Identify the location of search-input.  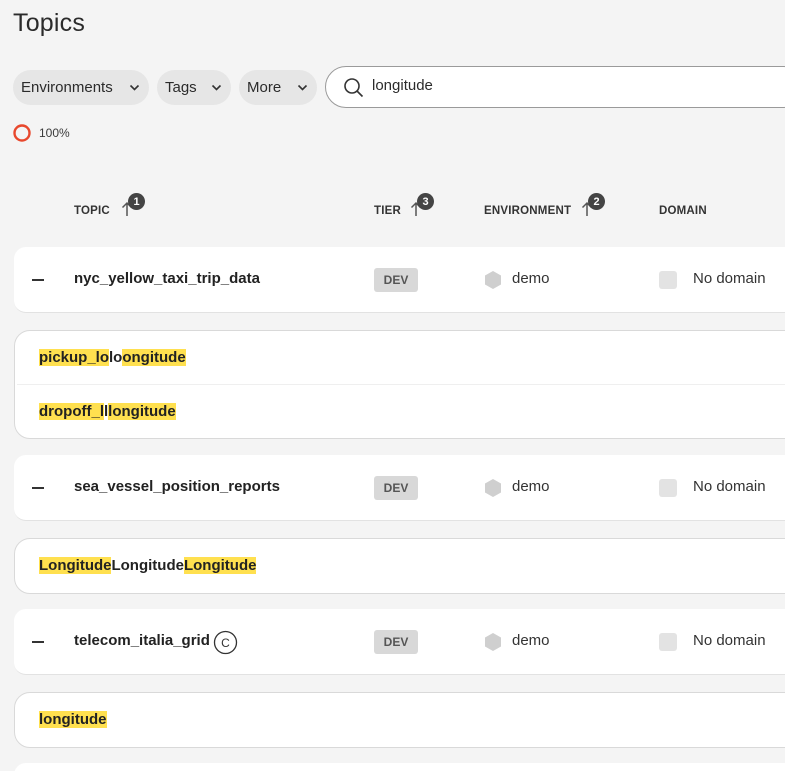
(572, 85).